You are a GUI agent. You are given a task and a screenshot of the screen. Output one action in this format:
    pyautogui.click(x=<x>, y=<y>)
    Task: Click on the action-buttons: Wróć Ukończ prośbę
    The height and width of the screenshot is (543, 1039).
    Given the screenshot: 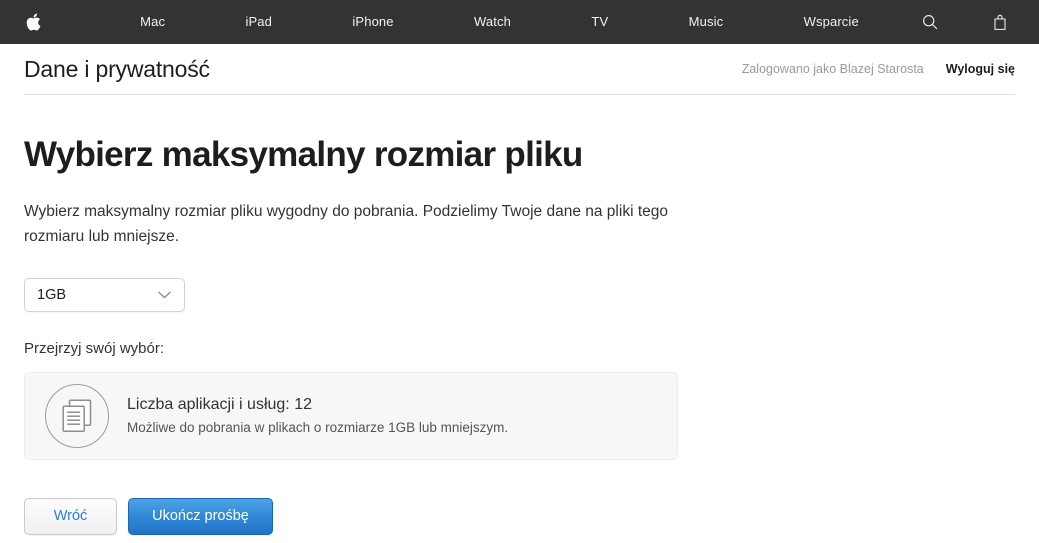 What is the action you would take?
    pyautogui.click(x=519, y=516)
    